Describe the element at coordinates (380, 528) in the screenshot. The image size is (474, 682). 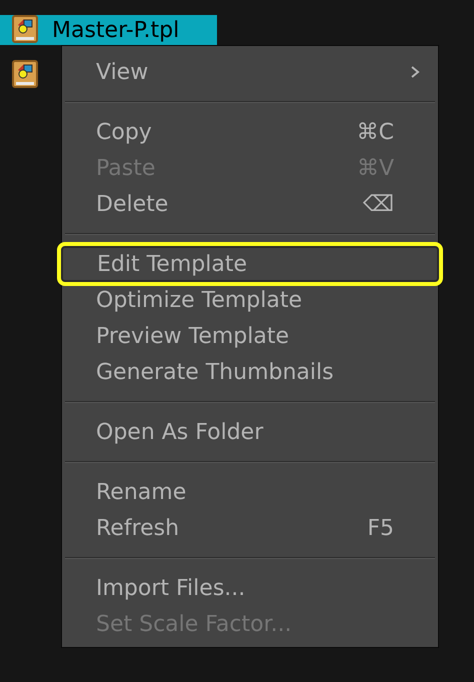
I see `shortcut-label: F5` at that location.